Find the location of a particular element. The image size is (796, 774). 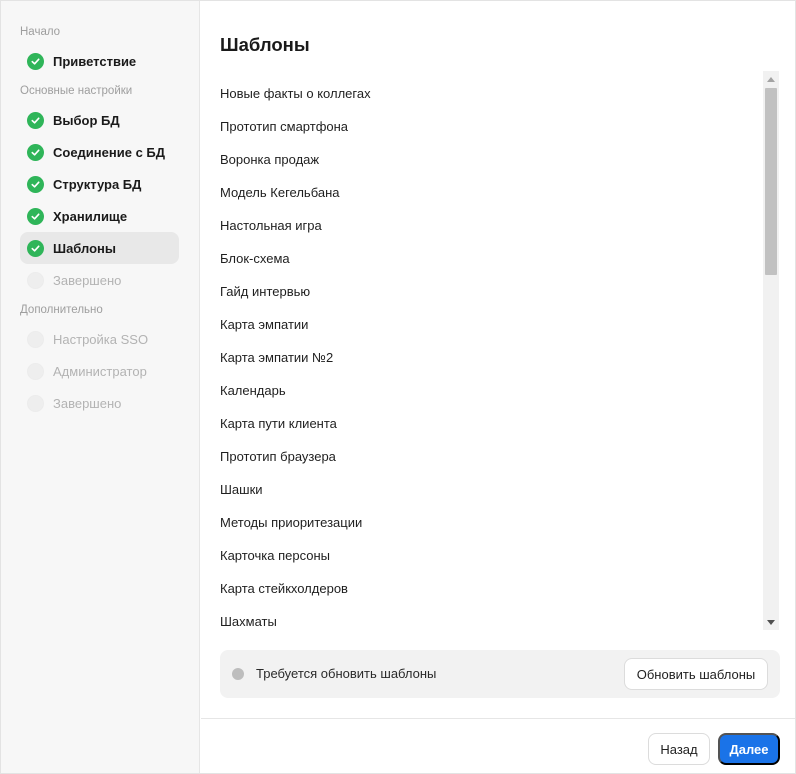

list-item: Карта стейкхолдеров is located at coordinates (284, 588).